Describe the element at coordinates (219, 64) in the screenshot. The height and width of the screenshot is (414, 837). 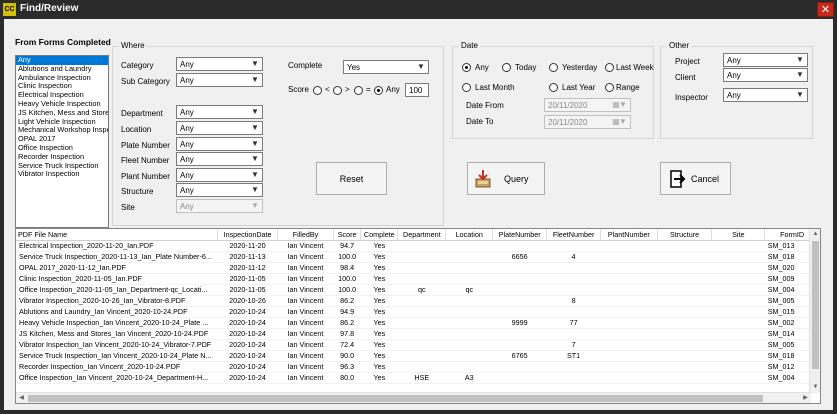
I see `category-dropdown: Any ▼` at that location.